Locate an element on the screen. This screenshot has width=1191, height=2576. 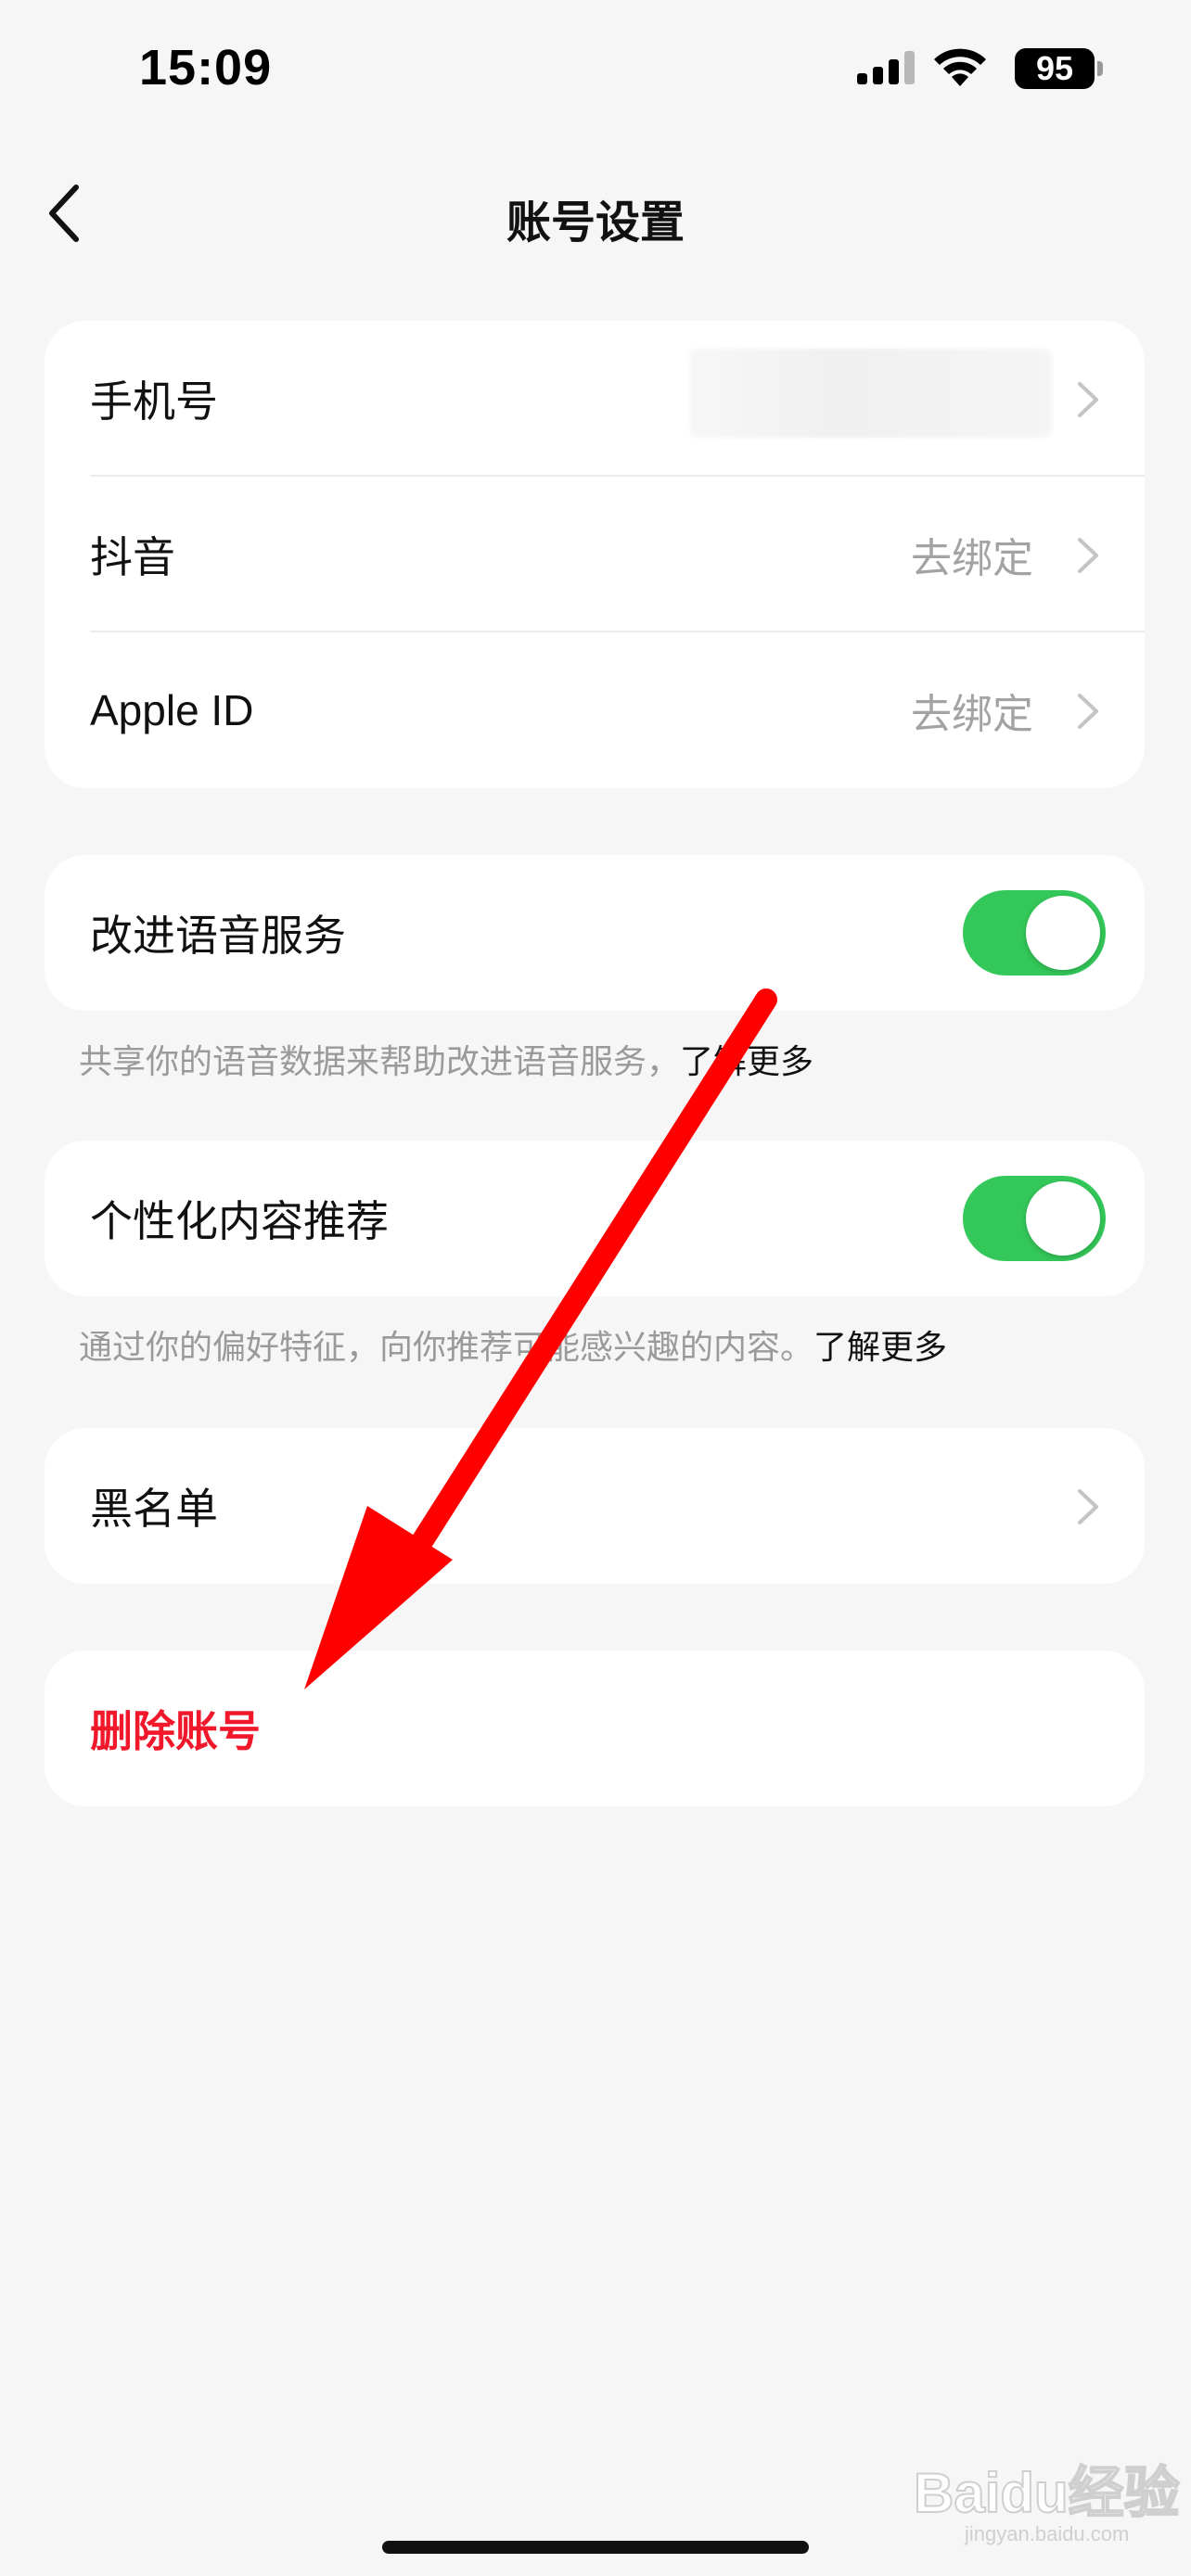
phone-number-row: 手机号 is located at coordinates (595, 399).